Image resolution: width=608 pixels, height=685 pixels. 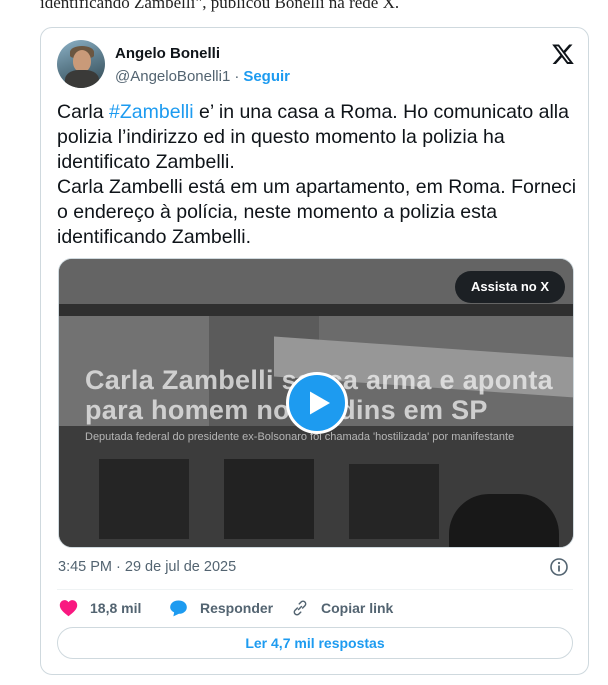 I want to click on author-handle-row: @AngeloBonelli1 · Seguir, so click(x=202, y=76).